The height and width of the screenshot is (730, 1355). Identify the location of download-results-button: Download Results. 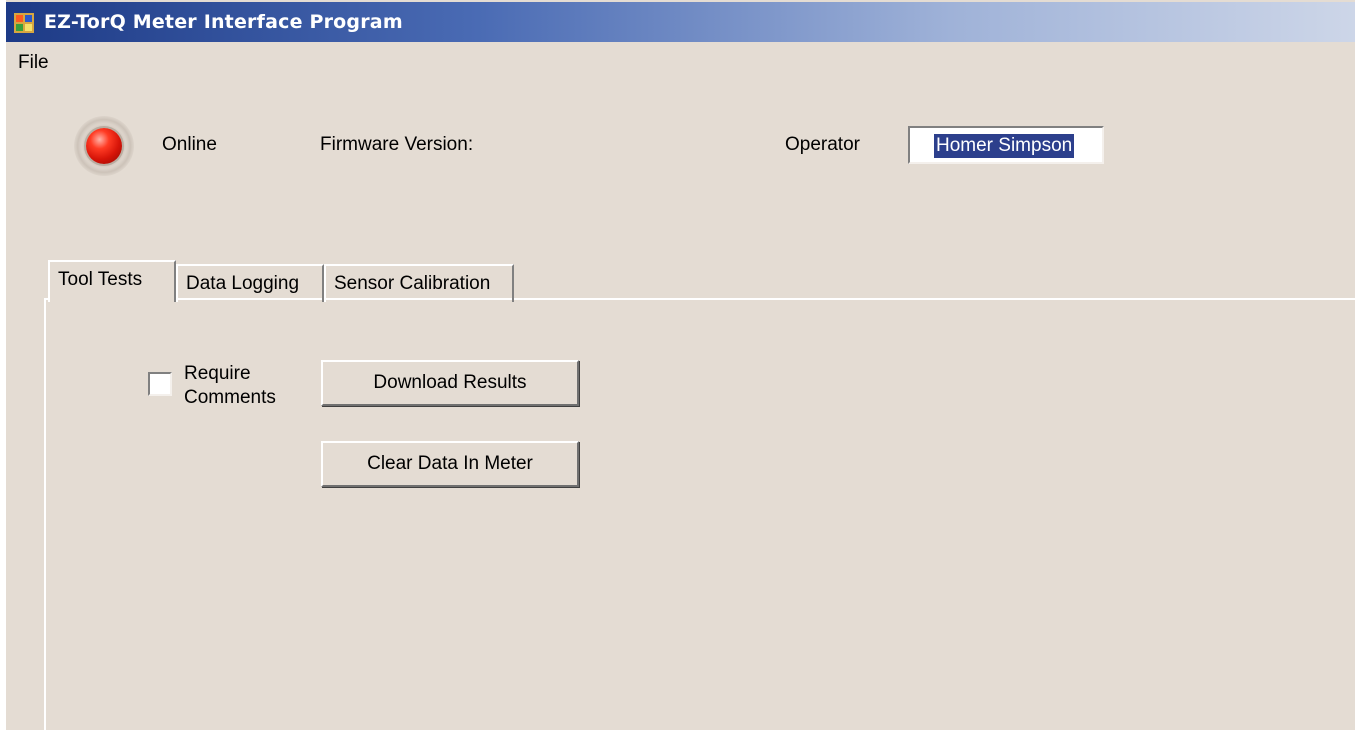
(450, 383).